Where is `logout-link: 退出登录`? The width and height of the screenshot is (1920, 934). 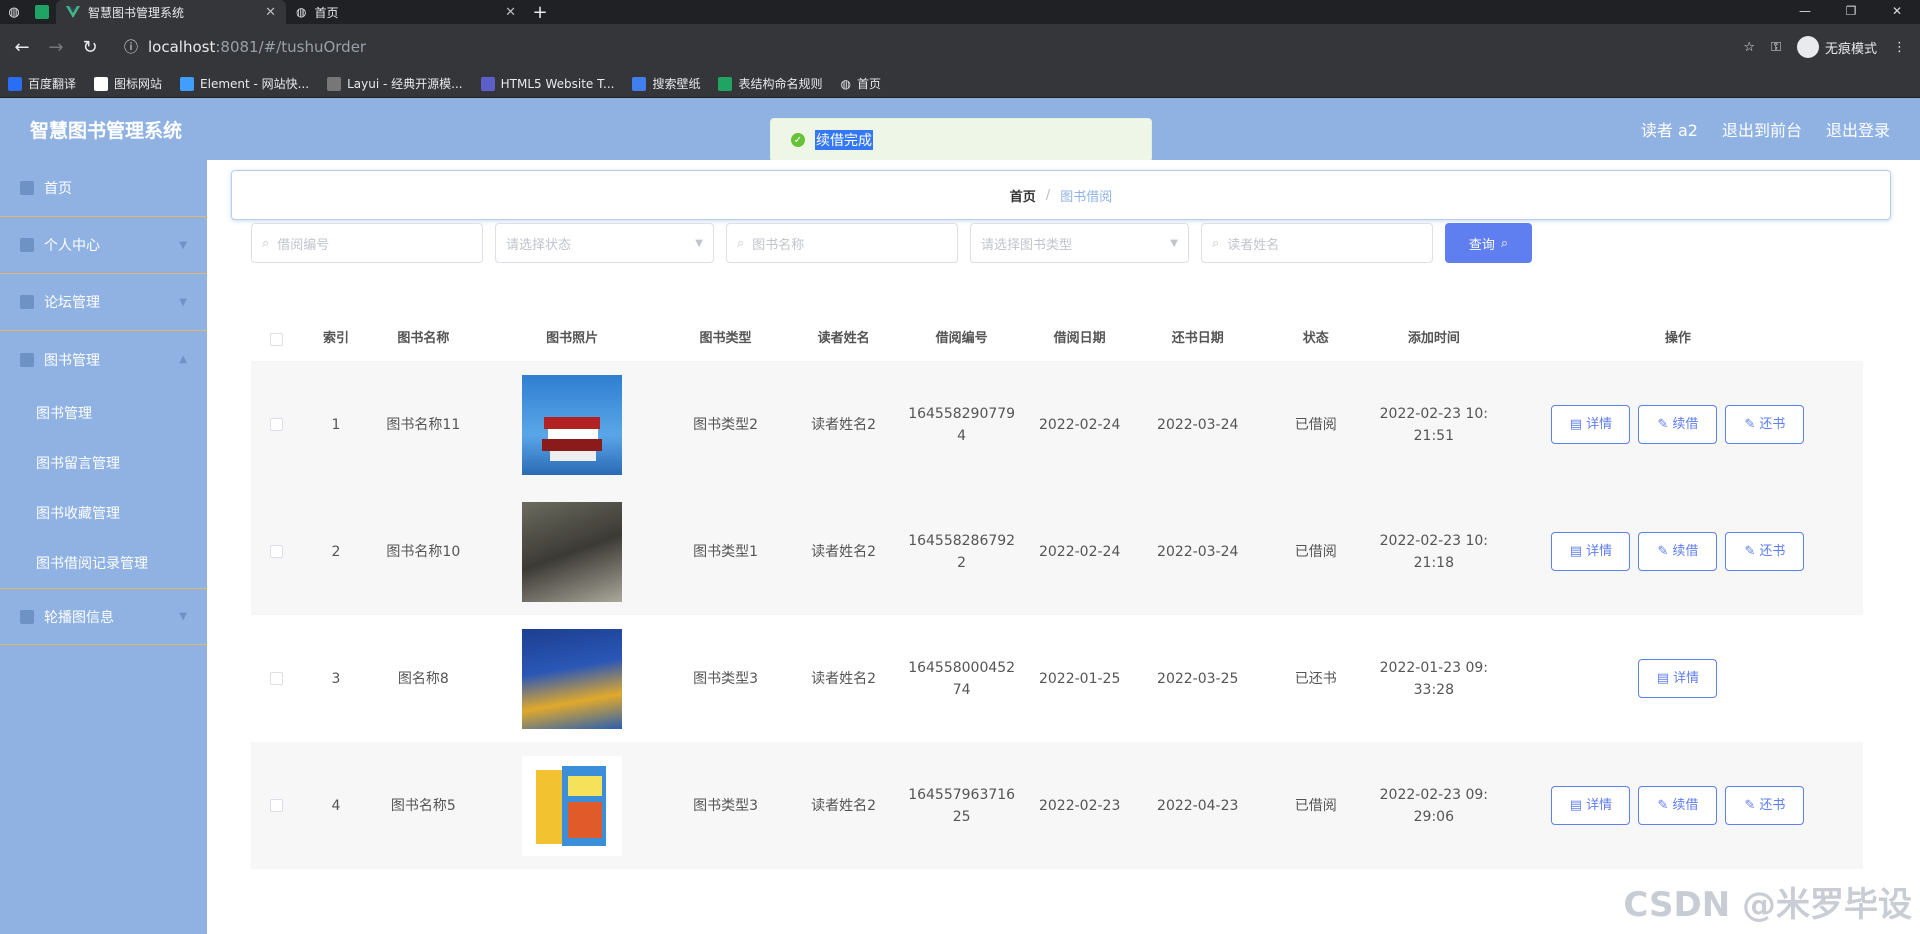
logout-link: 退出登录 is located at coordinates (1858, 129).